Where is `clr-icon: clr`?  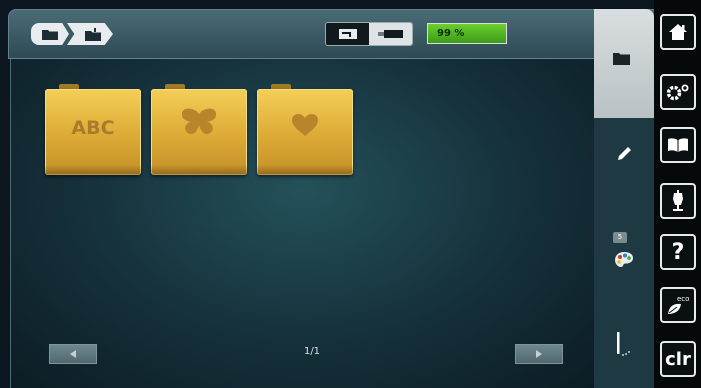 clr-icon: clr is located at coordinates (678, 359).